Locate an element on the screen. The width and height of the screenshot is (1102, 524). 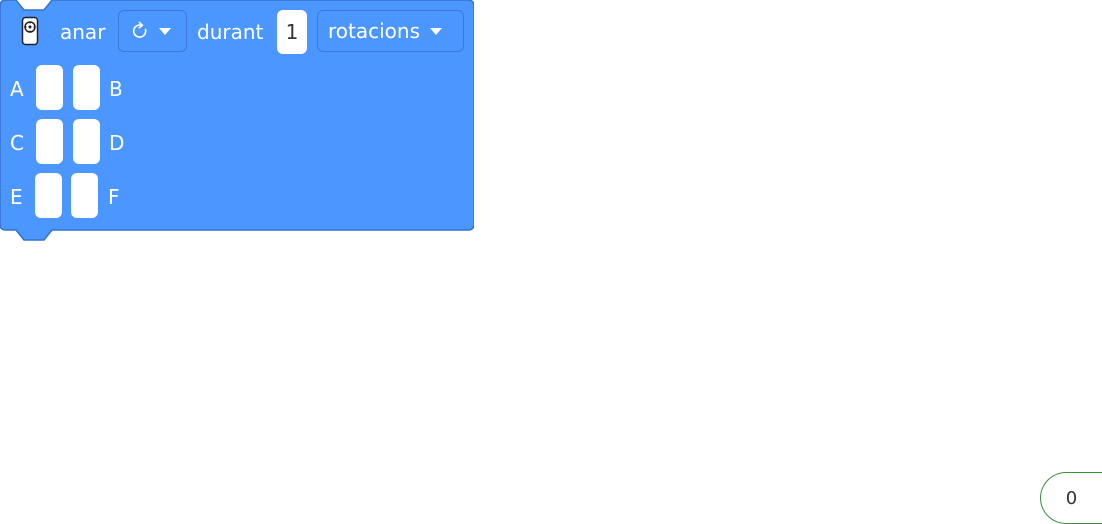
unit-dropdown: rotacions is located at coordinates (390, 31).